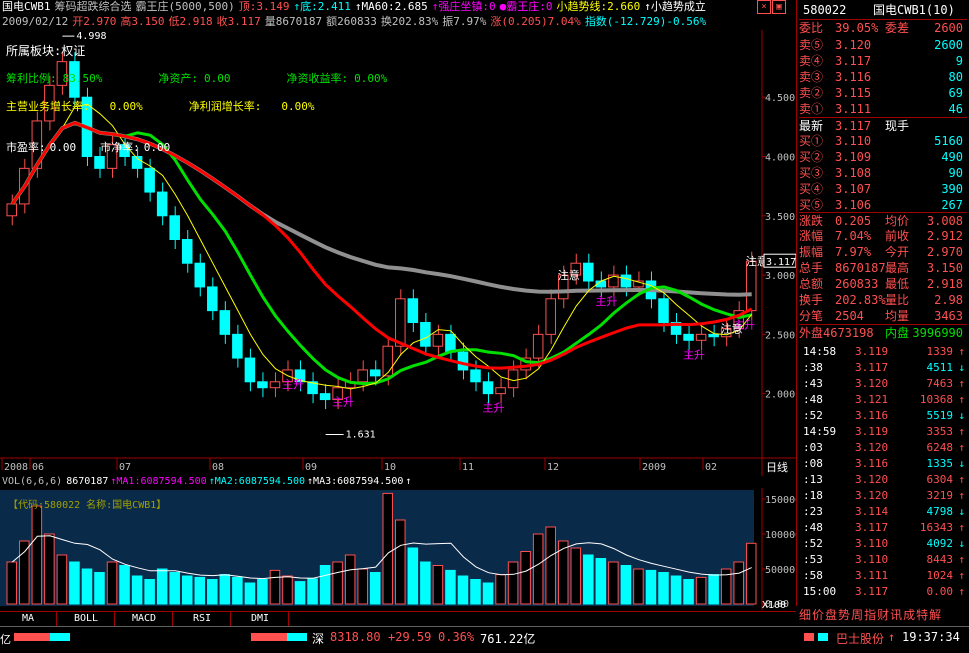 Image resolution: width=969 pixels, height=653 pixels. Describe the element at coordinates (126, 106) in the screenshot. I see `growth-value: 0.00%` at that location.